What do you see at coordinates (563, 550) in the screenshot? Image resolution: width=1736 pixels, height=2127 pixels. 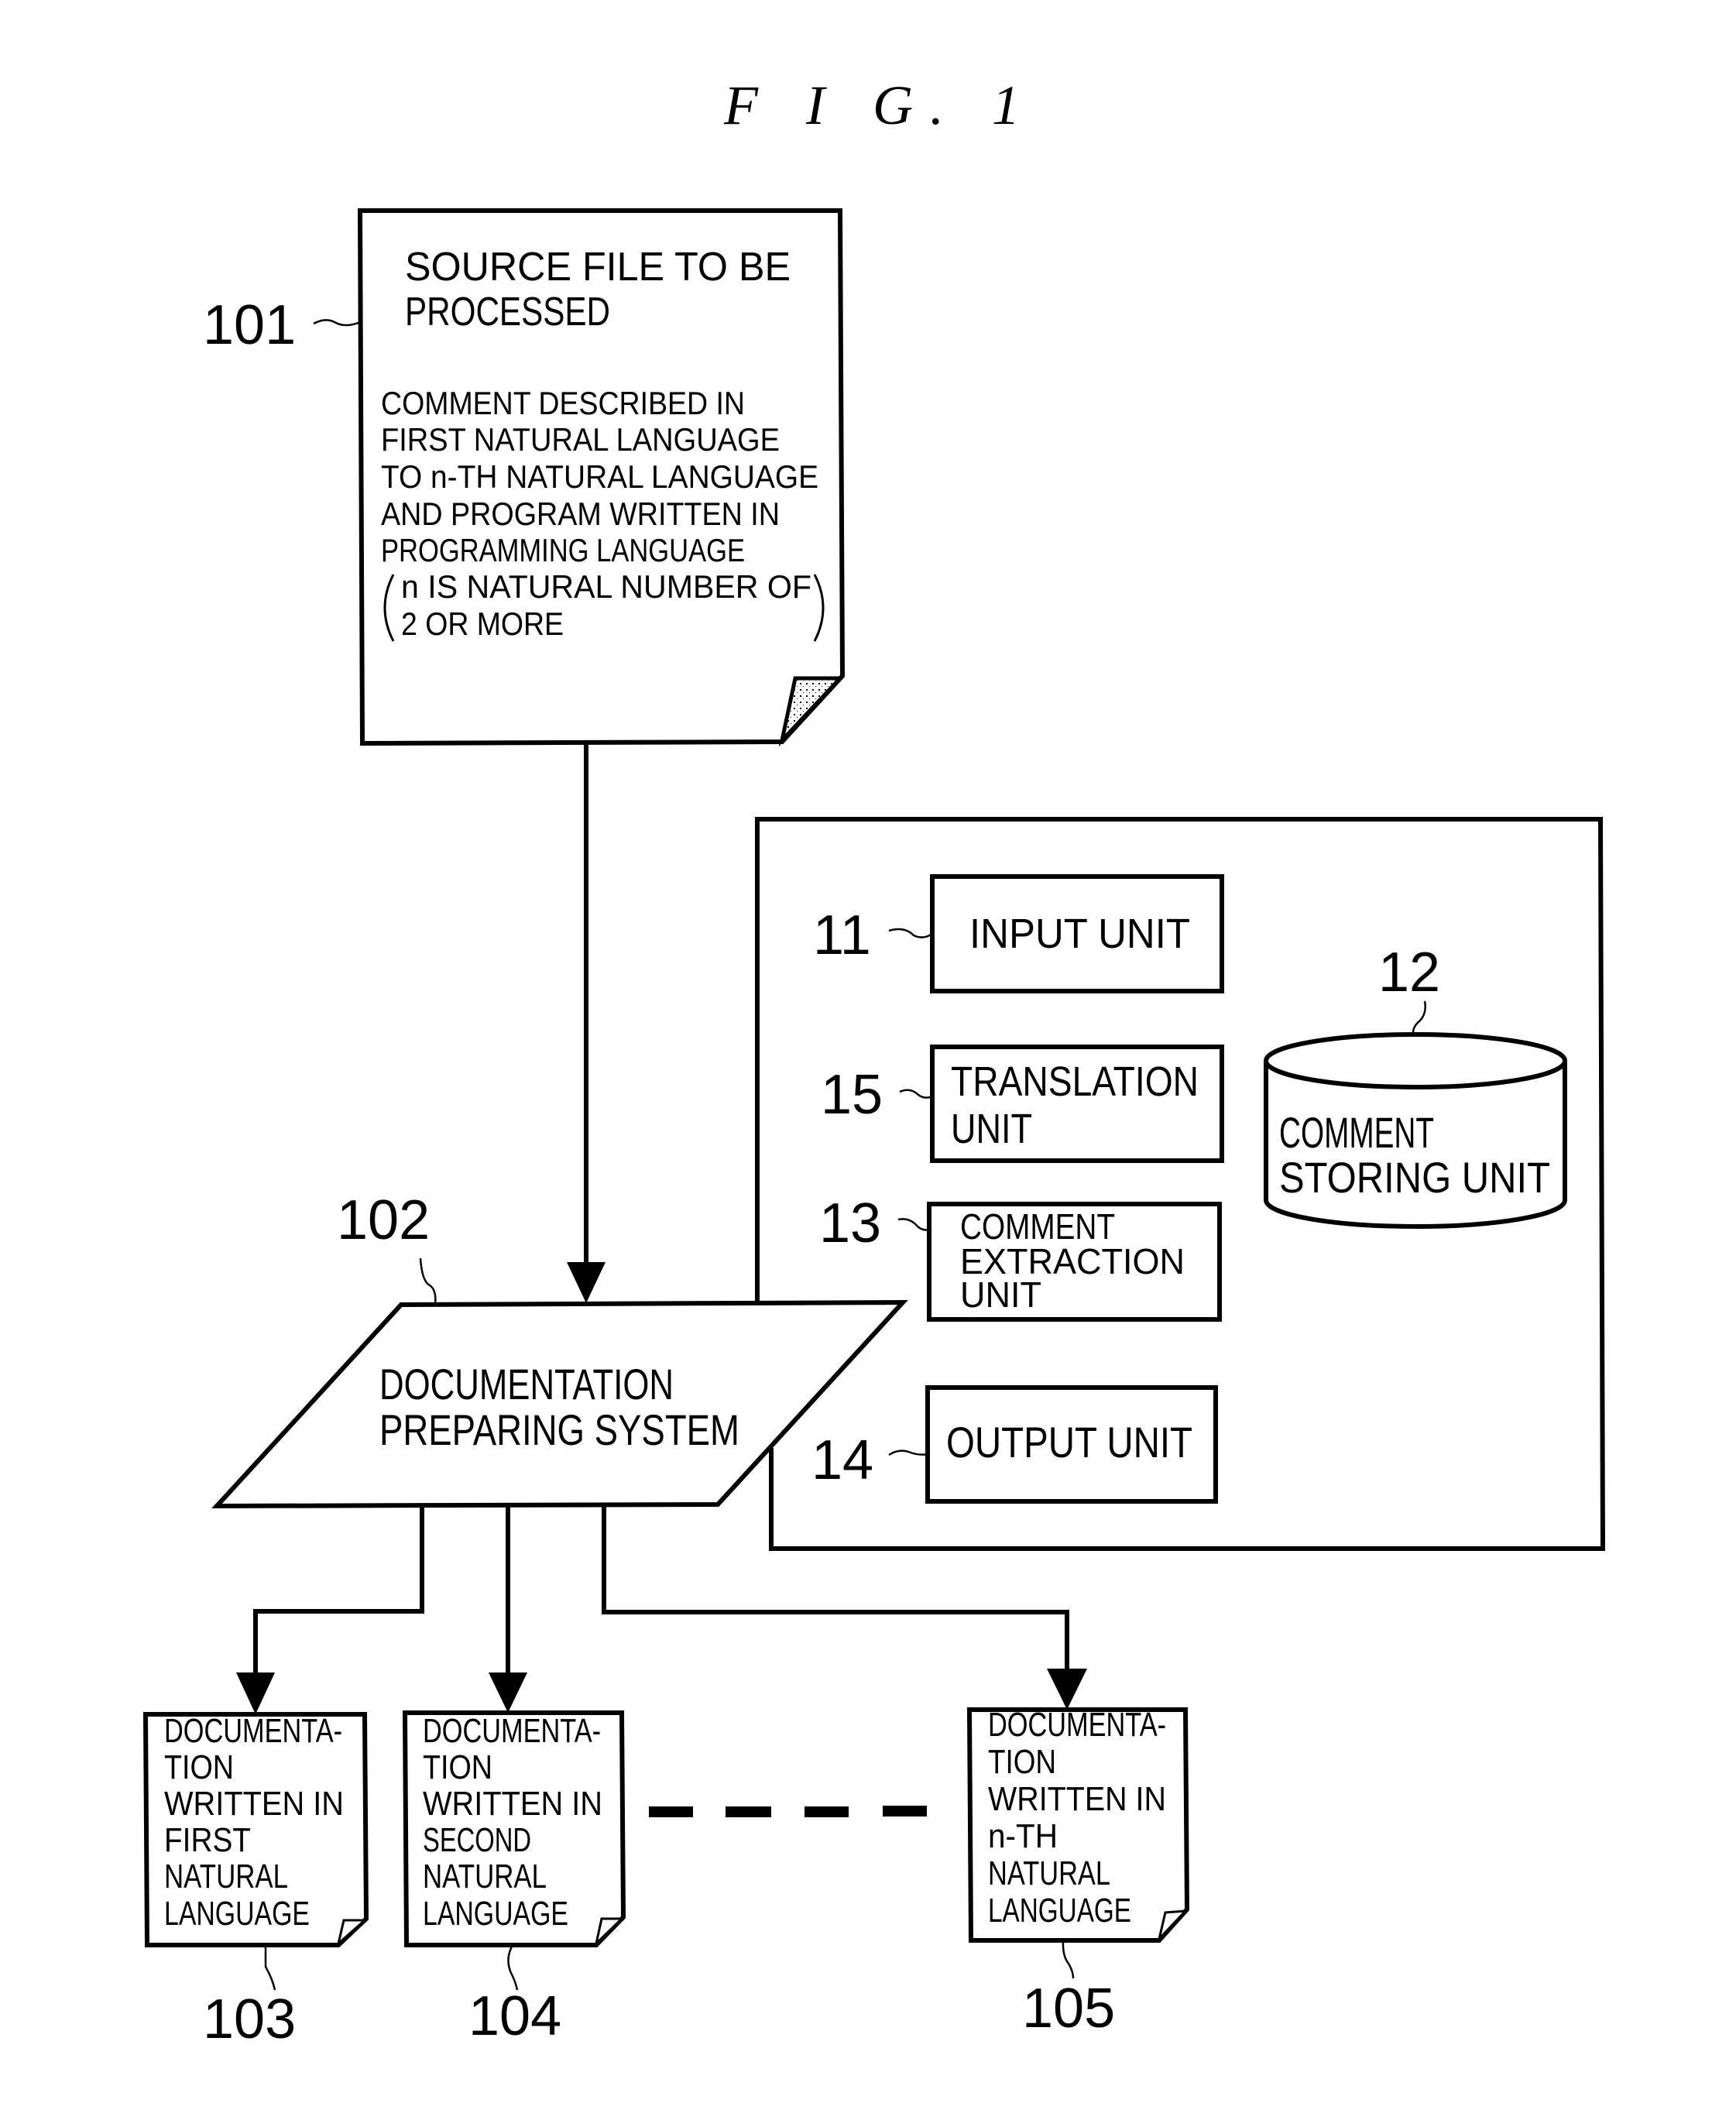 I see `source-file-body-line: PROGRAMMING LANGUAGE` at bounding box center [563, 550].